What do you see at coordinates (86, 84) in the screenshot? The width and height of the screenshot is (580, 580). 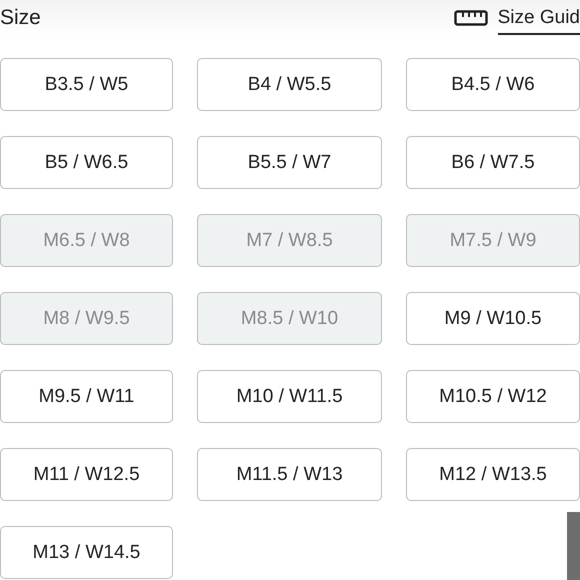 I see `size-option: B3.5 / W5` at bounding box center [86, 84].